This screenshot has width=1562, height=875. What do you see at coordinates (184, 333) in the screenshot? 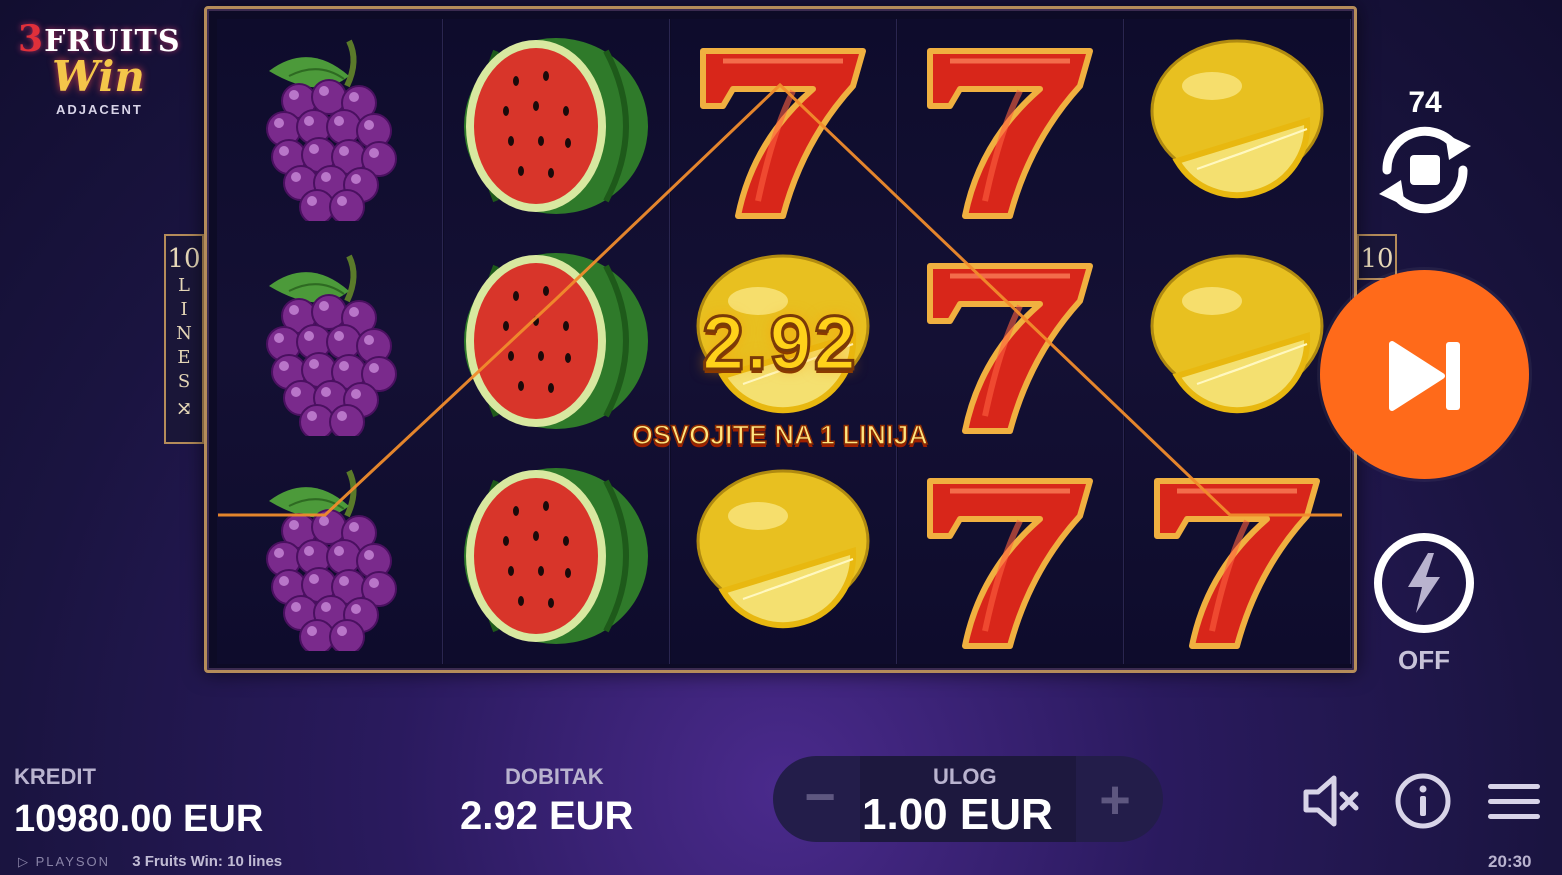
I see `lines-word-n: N` at bounding box center [184, 333].